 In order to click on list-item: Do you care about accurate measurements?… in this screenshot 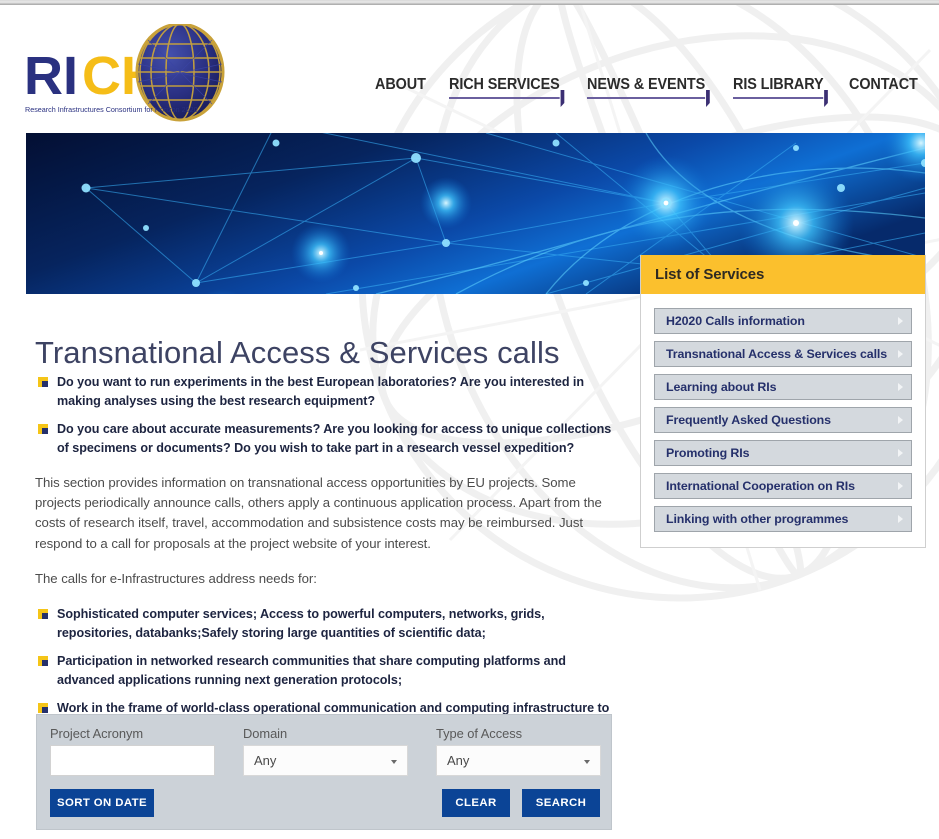, I will do `click(325, 438)`.